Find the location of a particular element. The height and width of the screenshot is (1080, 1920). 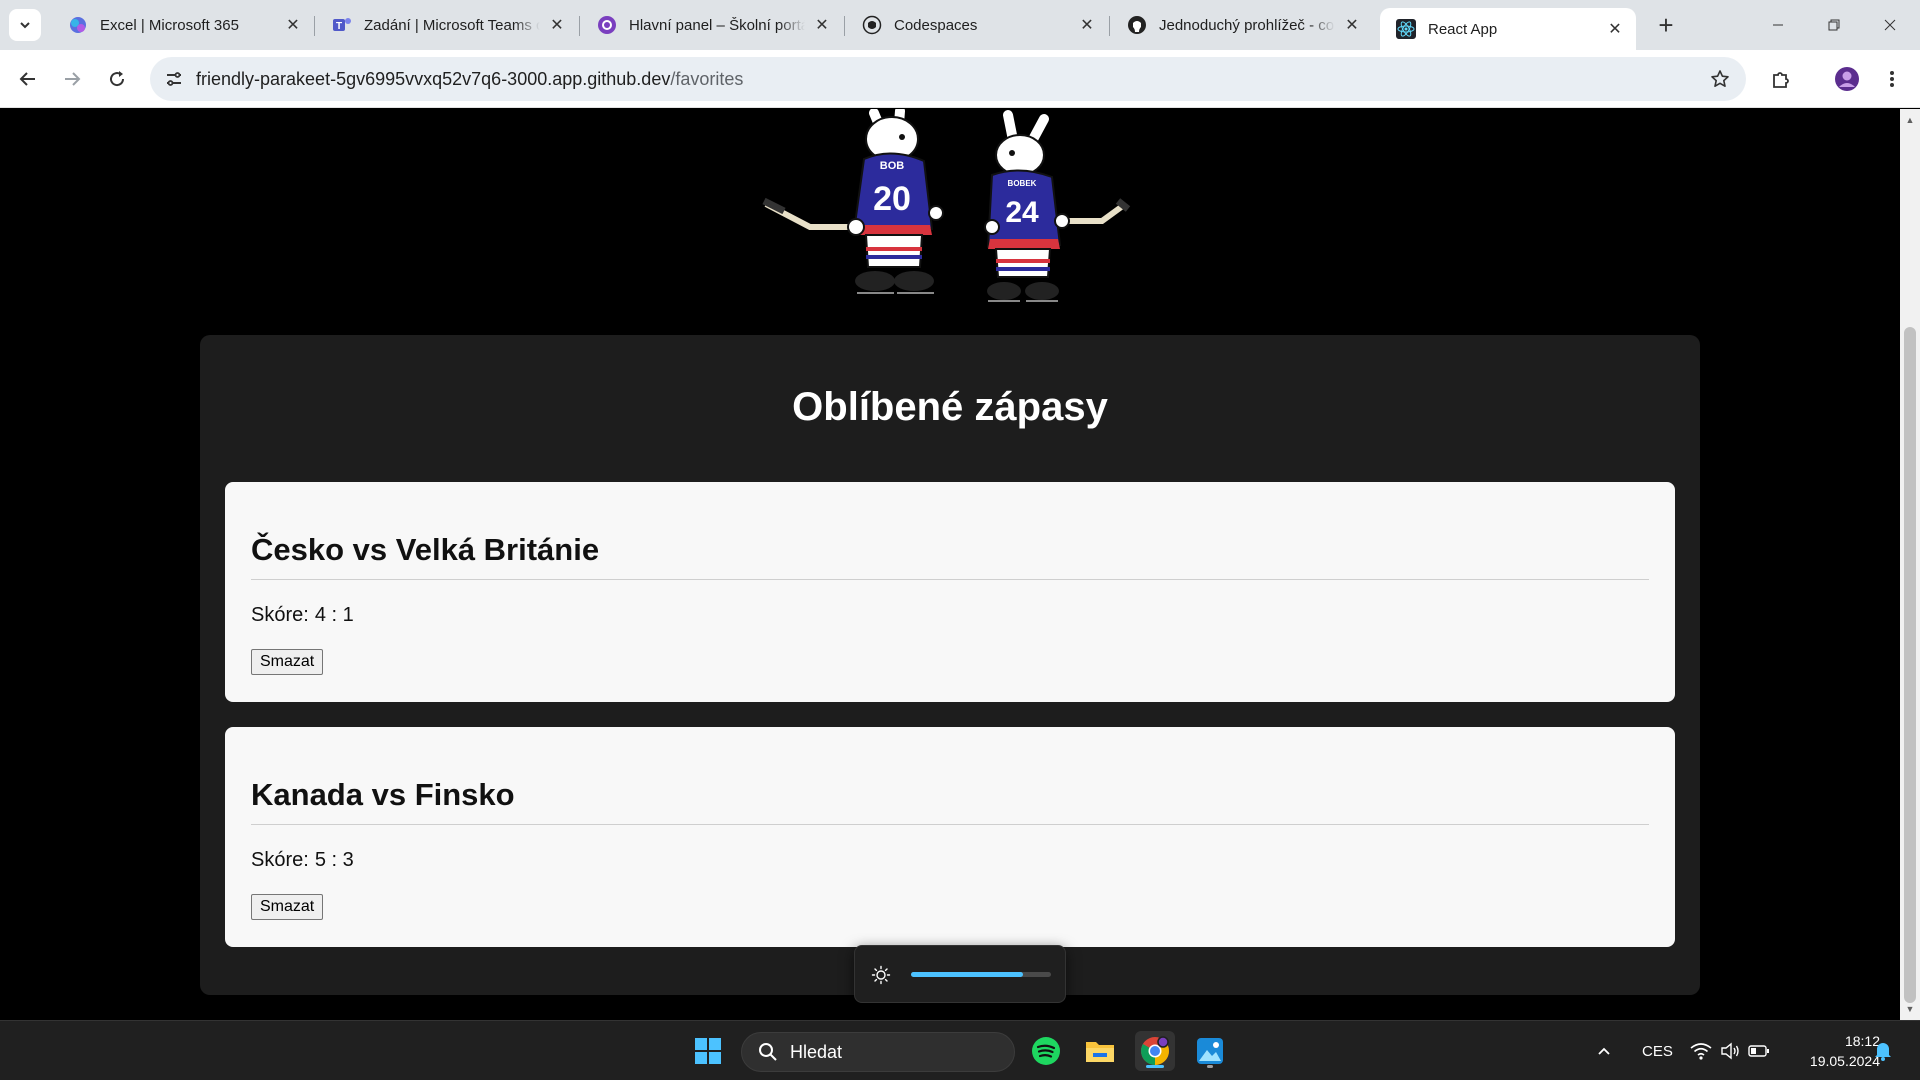

extensions-button is located at coordinates (1781, 79).